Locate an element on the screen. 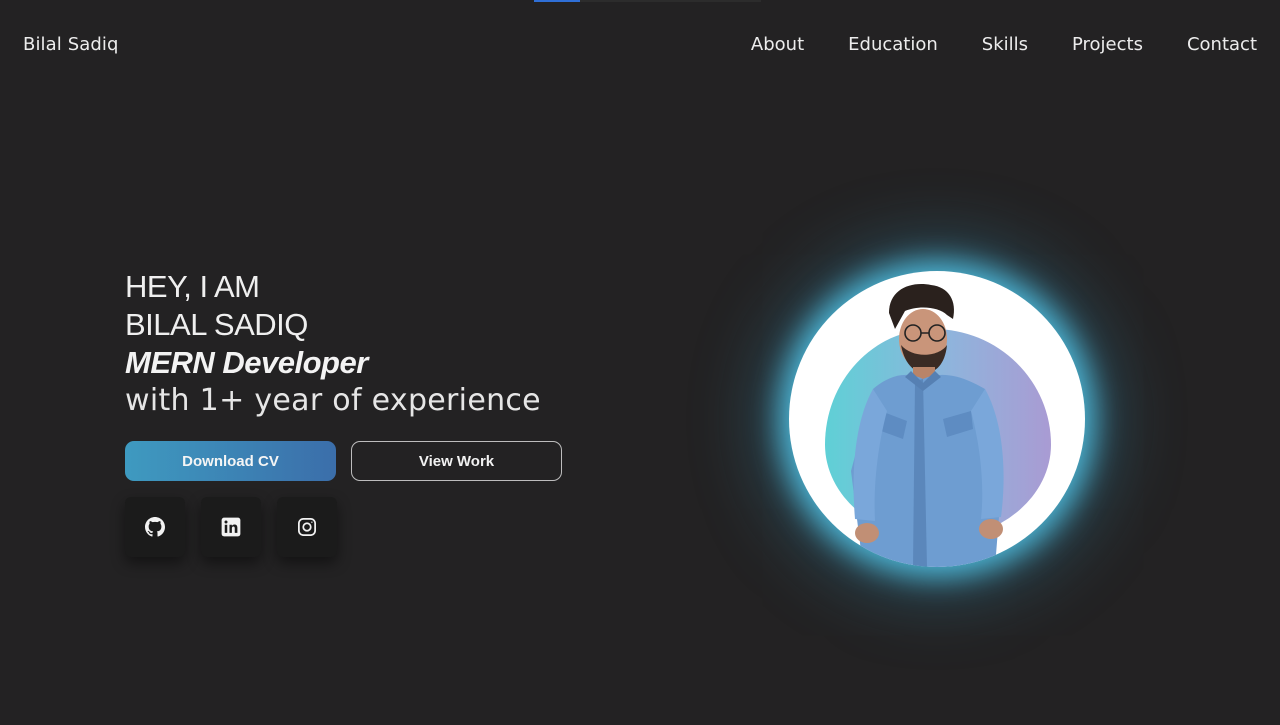 Image resolution: width=1280 pixels, height=725 pixels. profile-avatar is located at coordinates (937, 419).